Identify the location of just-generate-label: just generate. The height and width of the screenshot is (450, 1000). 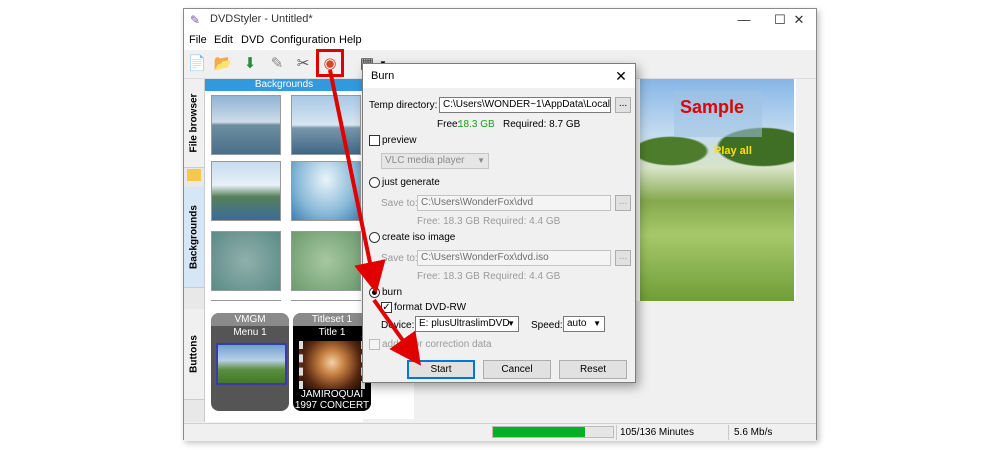
(411, 182).